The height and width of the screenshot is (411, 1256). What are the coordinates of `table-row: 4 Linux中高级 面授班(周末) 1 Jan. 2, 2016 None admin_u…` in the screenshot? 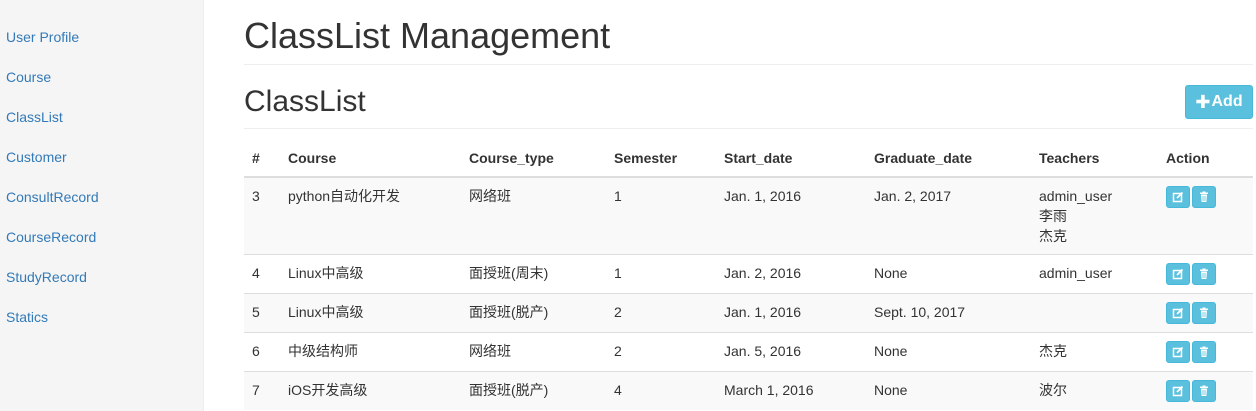 It's located at (748, 274).